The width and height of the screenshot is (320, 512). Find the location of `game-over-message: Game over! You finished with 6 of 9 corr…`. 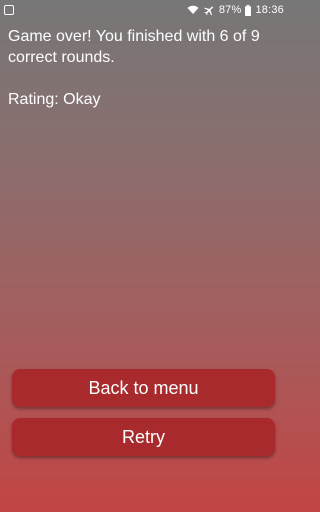

game-over-message: Game over! You finished with 6 of 9 corr… is located at coordinates (134, 47).